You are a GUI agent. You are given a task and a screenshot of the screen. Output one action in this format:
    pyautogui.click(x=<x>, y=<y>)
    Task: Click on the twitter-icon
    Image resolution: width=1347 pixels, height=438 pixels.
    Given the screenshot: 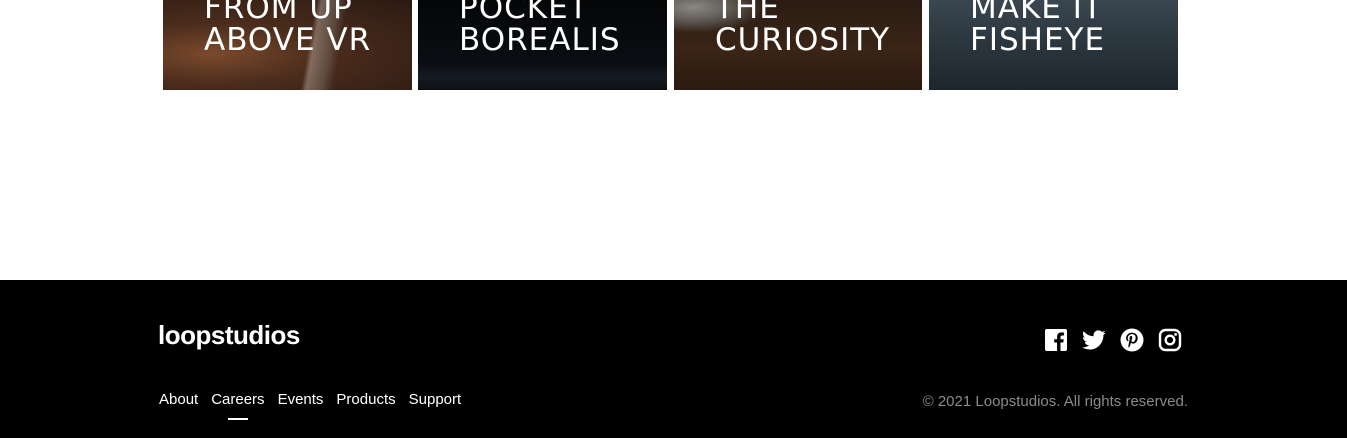 What is the action you would take?
    pyautogui.click(x=1094, y=340)
    